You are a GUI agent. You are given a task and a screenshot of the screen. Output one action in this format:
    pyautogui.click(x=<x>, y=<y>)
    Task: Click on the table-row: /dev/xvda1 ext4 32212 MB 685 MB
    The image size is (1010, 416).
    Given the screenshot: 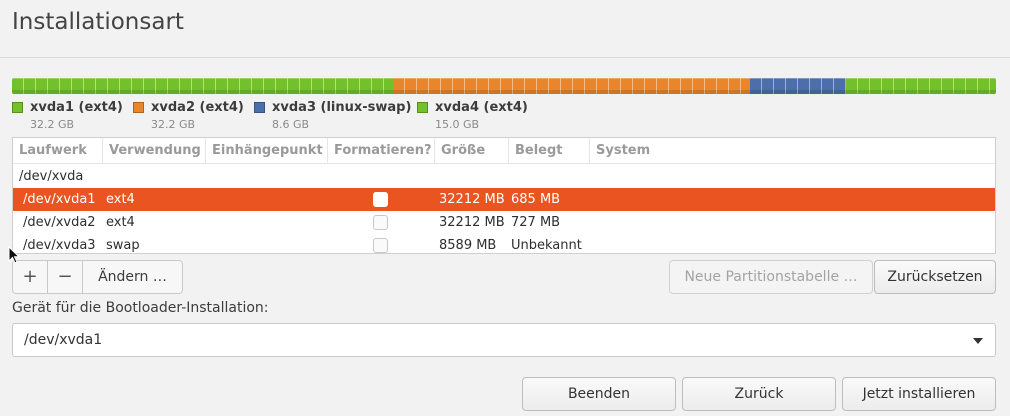 What is the action you would take?
    pyautogui.click(x=504, y=199)
    